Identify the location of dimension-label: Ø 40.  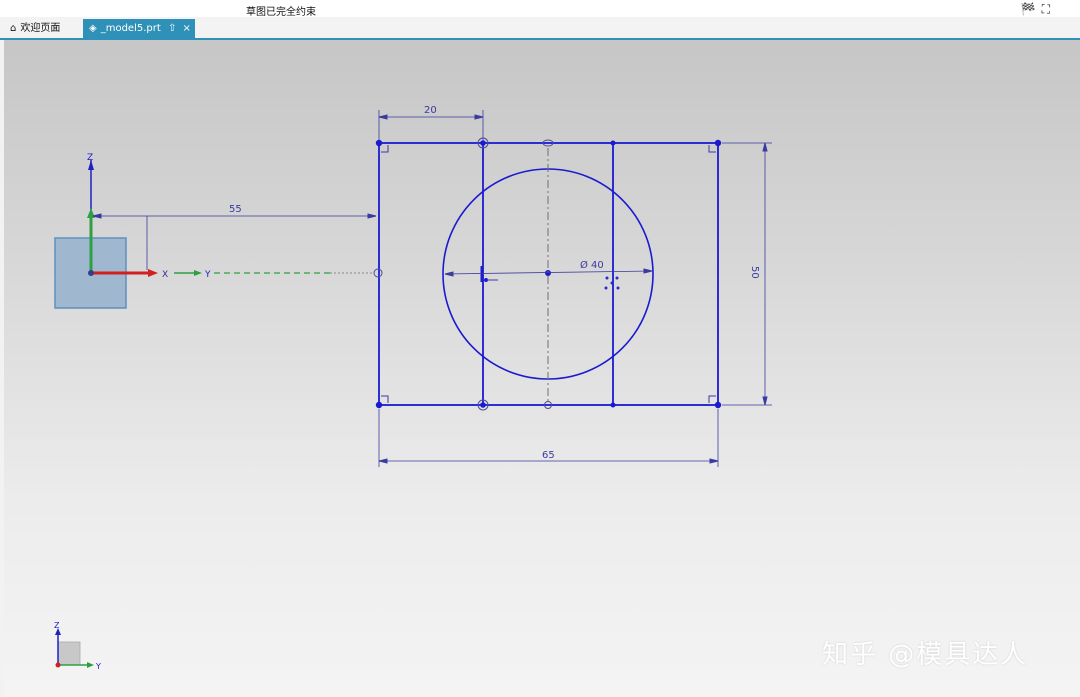
(592, 265).